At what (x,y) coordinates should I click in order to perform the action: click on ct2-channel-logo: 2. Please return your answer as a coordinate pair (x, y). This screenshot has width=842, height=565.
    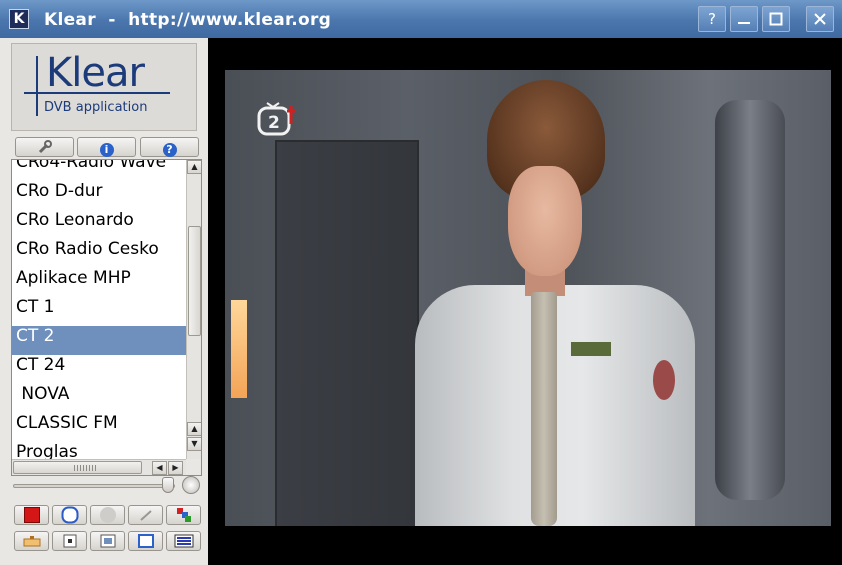
    Looking at the image, I should click on (276, 119).